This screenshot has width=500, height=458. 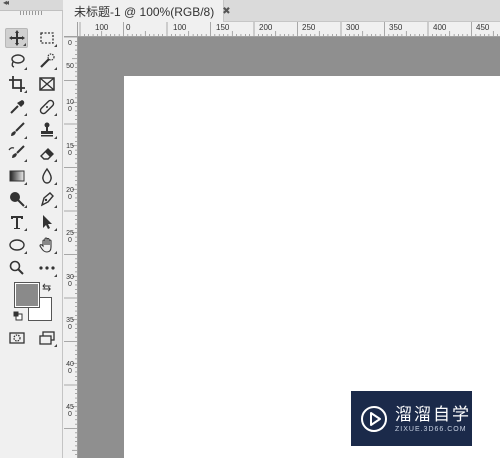 I want to click on dodge-icon, so click(x=17, y=199).